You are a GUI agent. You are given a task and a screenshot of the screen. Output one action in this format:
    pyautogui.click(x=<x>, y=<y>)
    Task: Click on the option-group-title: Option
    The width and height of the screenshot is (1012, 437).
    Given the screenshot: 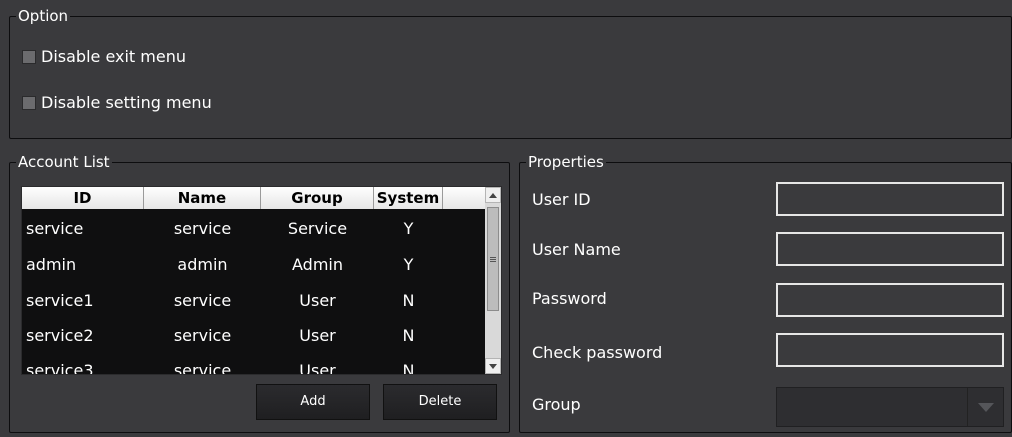 What is the action you would take?
    pyautogui.click(x=43, y=16)
    